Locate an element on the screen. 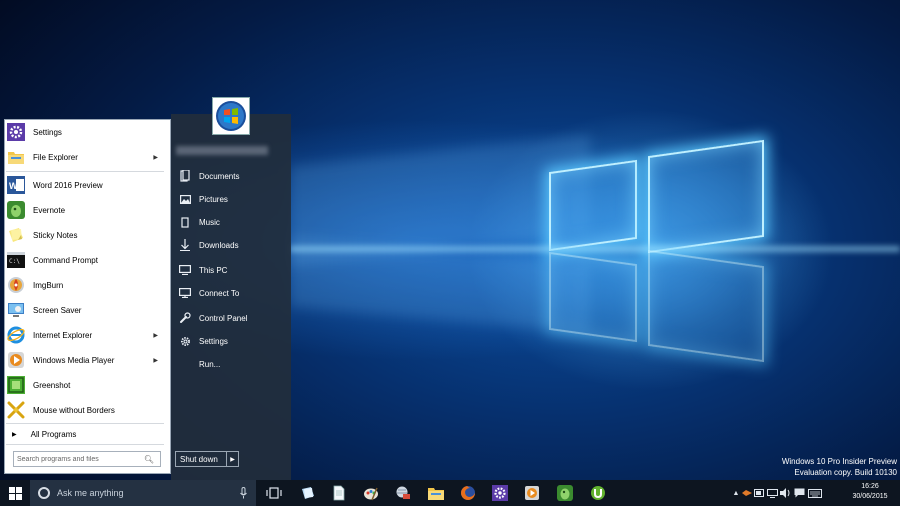  shortcut-downloads: Downloads is located at coordinates (231, 245).